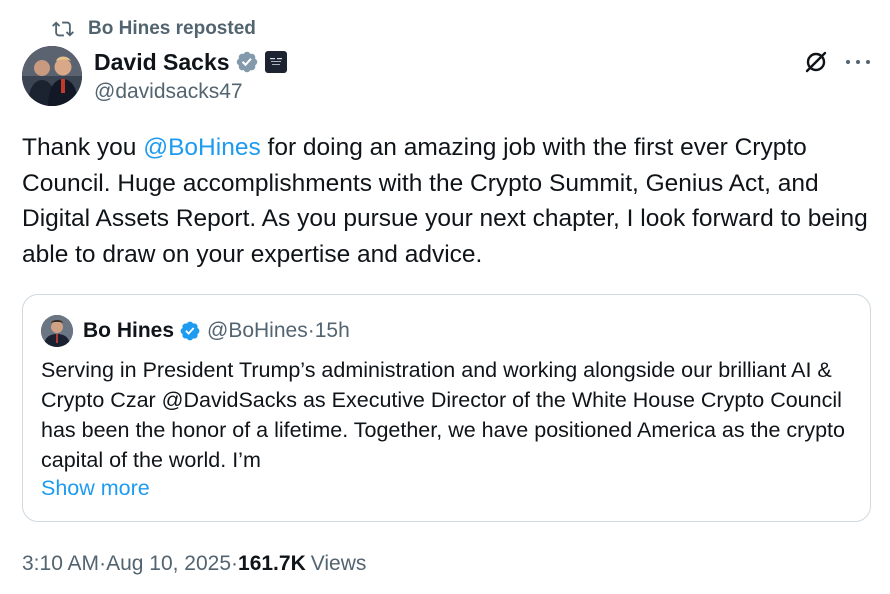  I want to click on affiliation-badge-icon, so click(275, 62).